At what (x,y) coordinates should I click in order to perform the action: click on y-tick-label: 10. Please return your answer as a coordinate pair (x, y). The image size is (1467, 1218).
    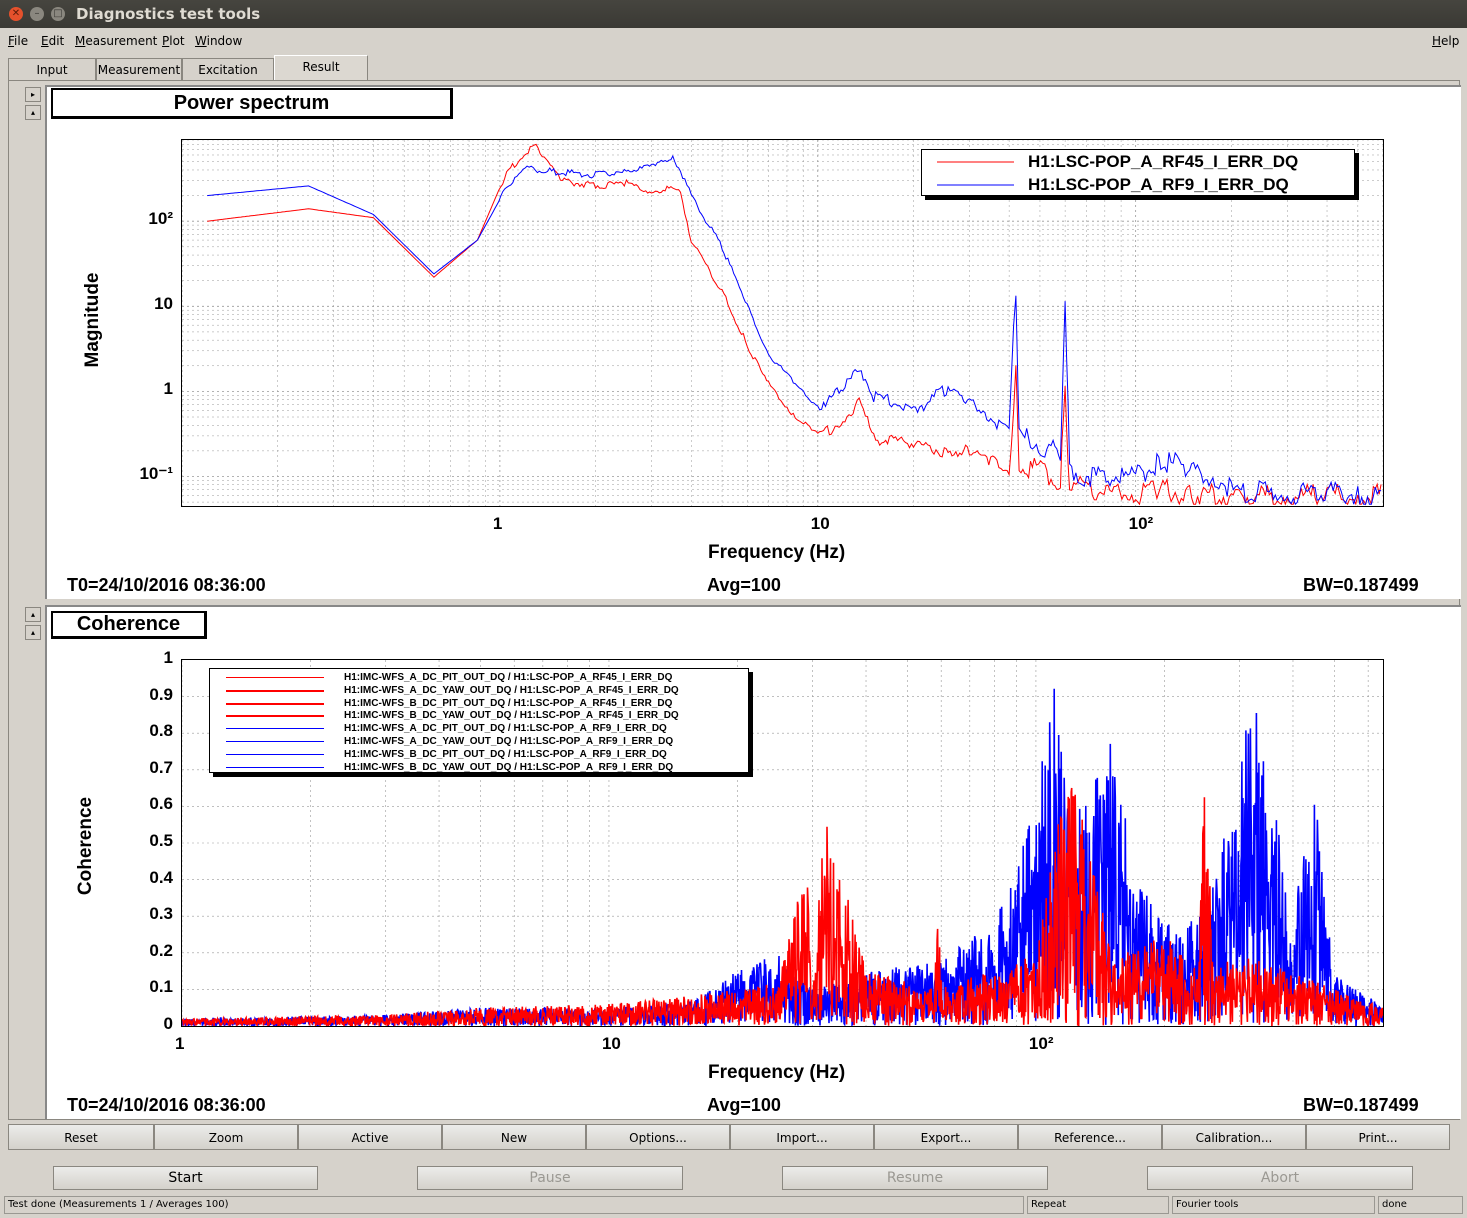
    Looking at the image, I should click on (163, 304).